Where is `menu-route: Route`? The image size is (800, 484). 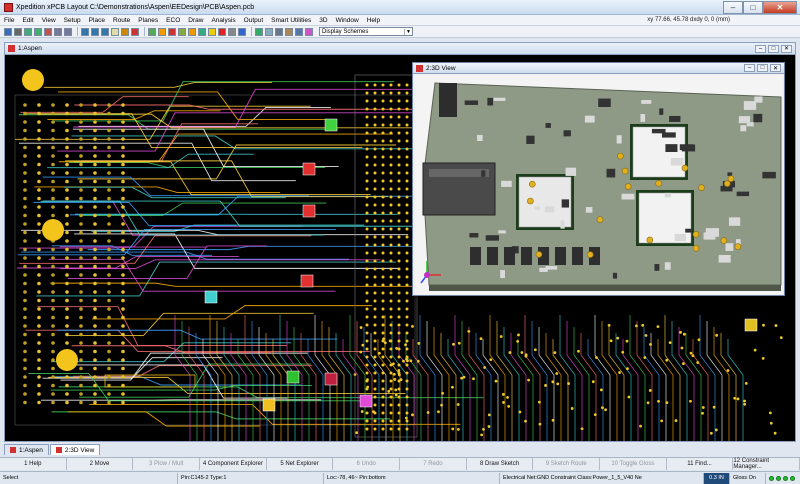 menu-route: Route is located at coordinates (121, 20).